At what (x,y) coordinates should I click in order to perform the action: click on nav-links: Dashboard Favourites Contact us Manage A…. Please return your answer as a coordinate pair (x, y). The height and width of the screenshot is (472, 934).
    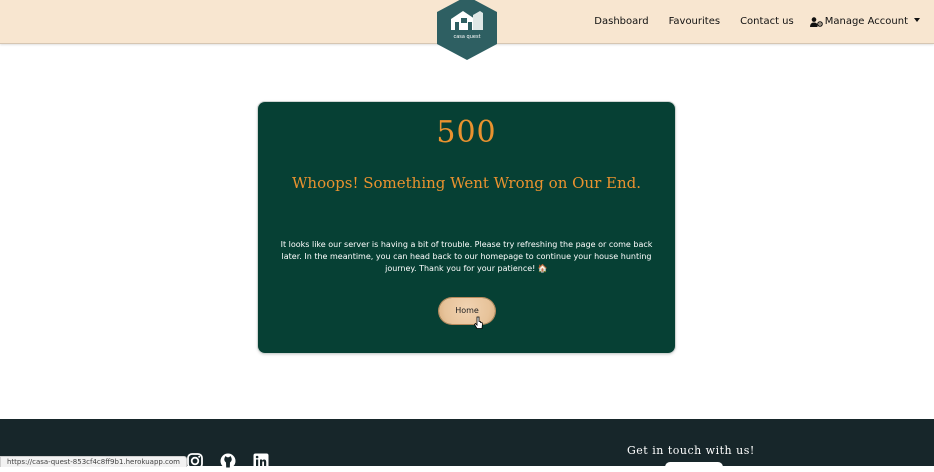
    Looking at the image, I should click on (747, 21).